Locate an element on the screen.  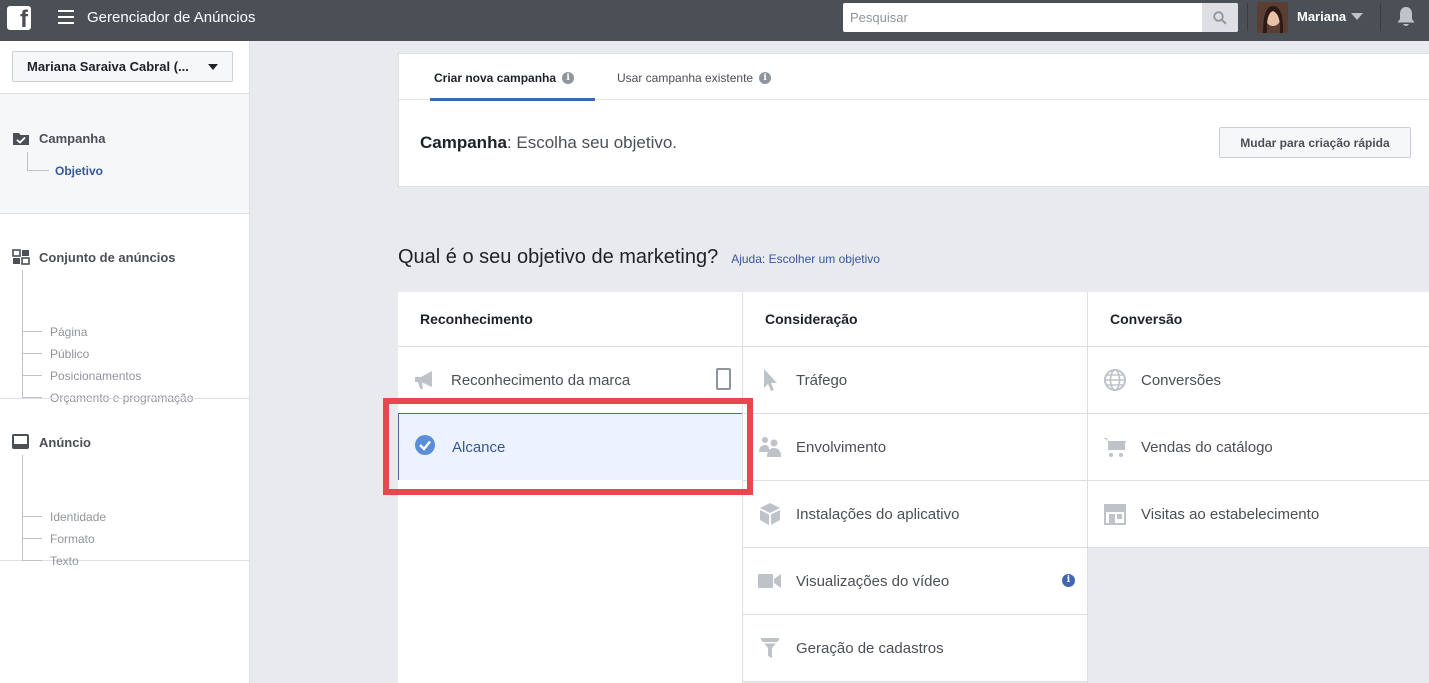
sidebar-item-campaign: Campanha is located at coordinates (58, 138).